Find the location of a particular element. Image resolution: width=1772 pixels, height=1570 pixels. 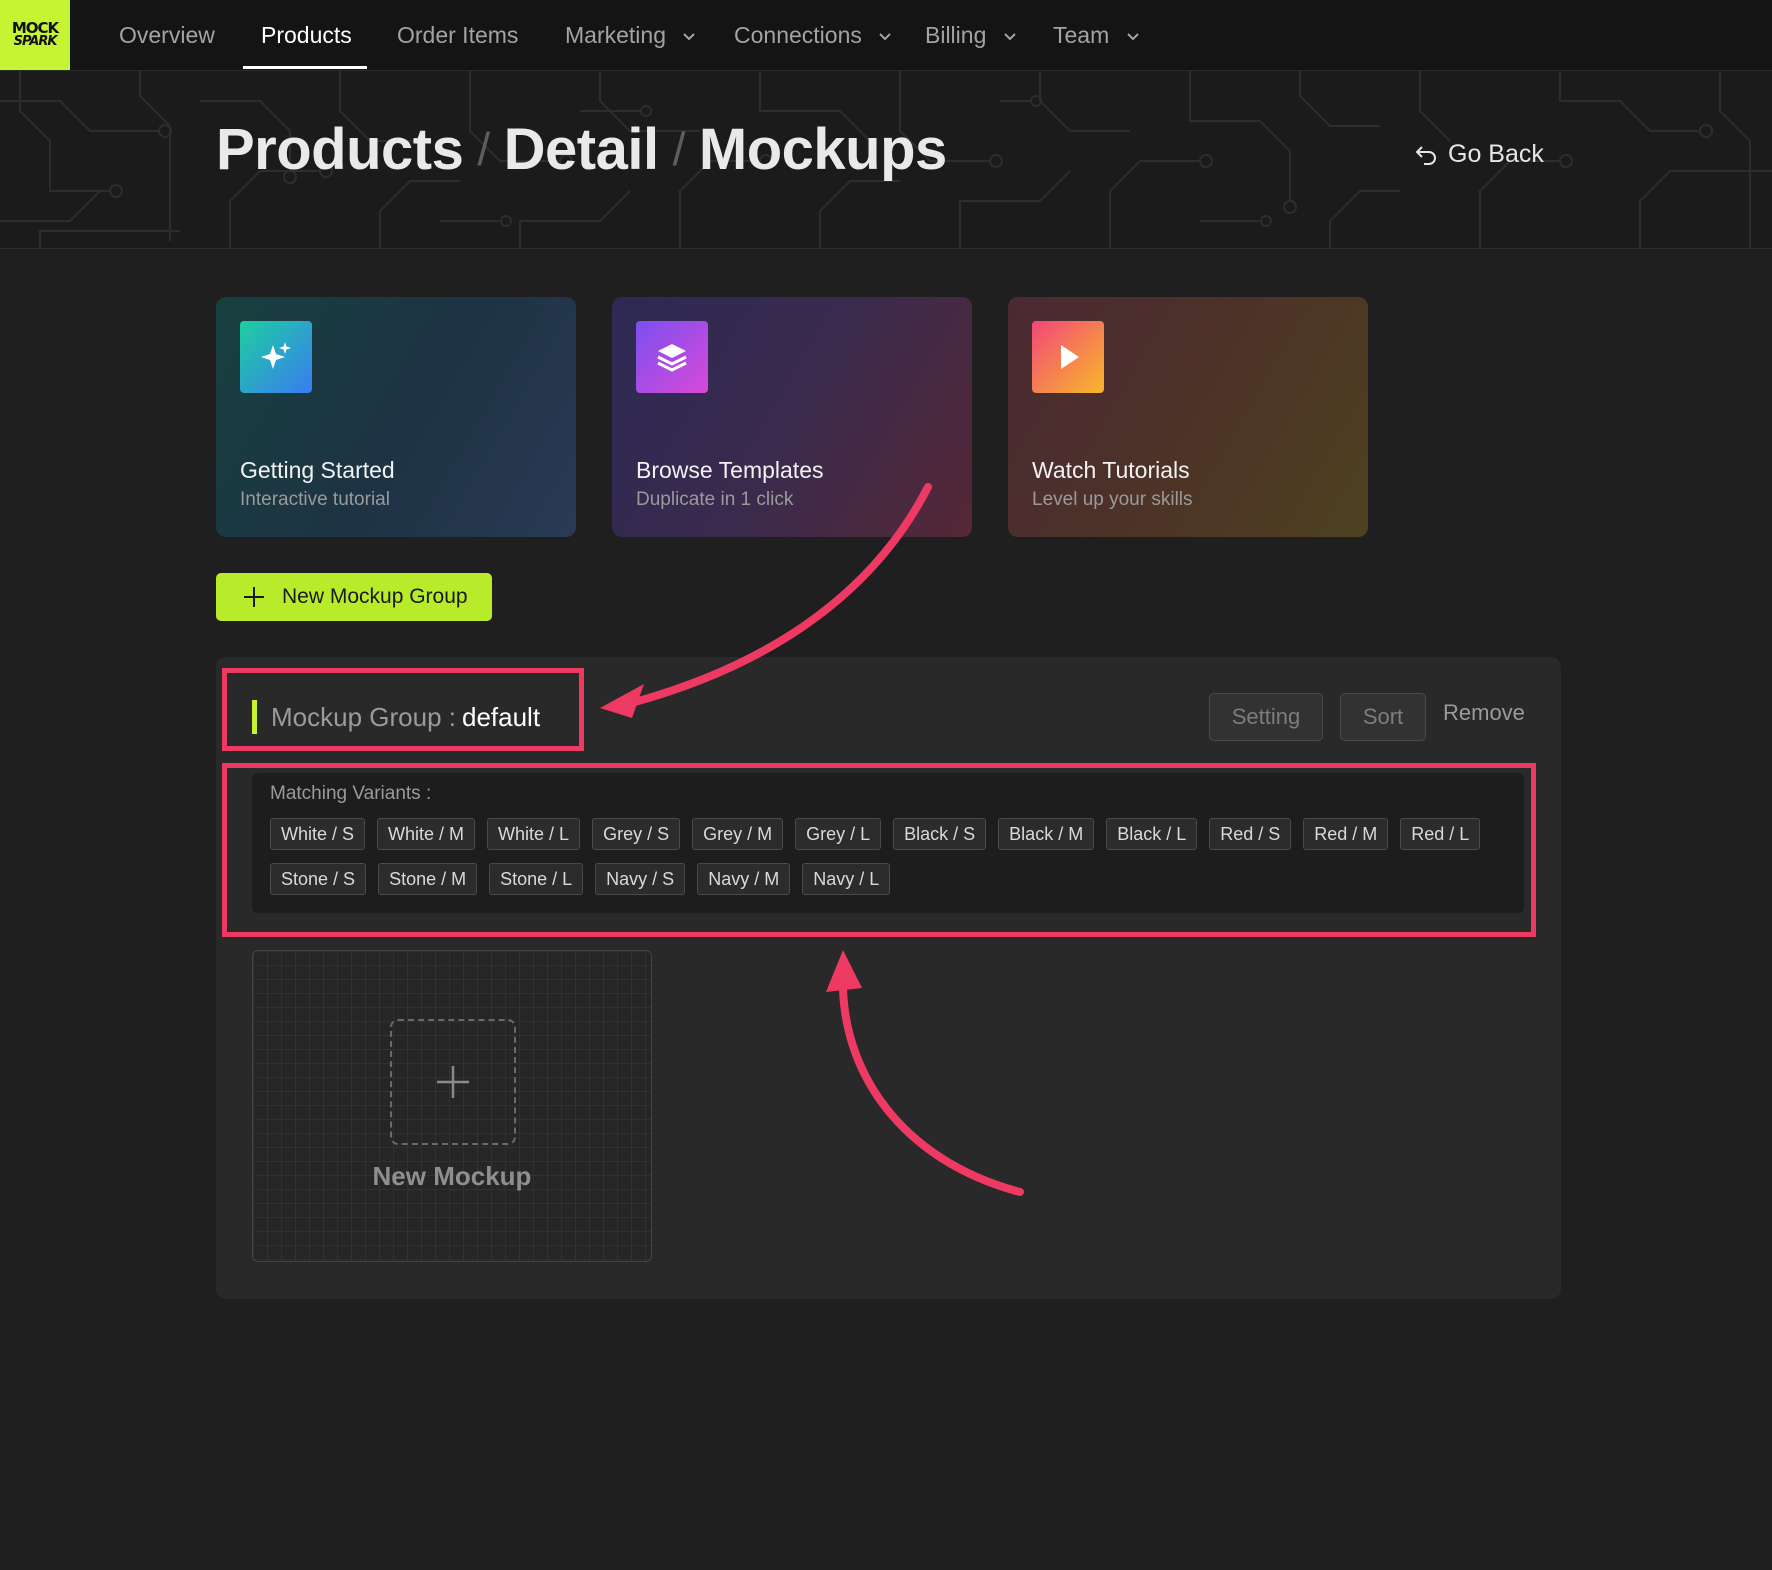

remove-button: Remove is located at coordinates (1484, 713).